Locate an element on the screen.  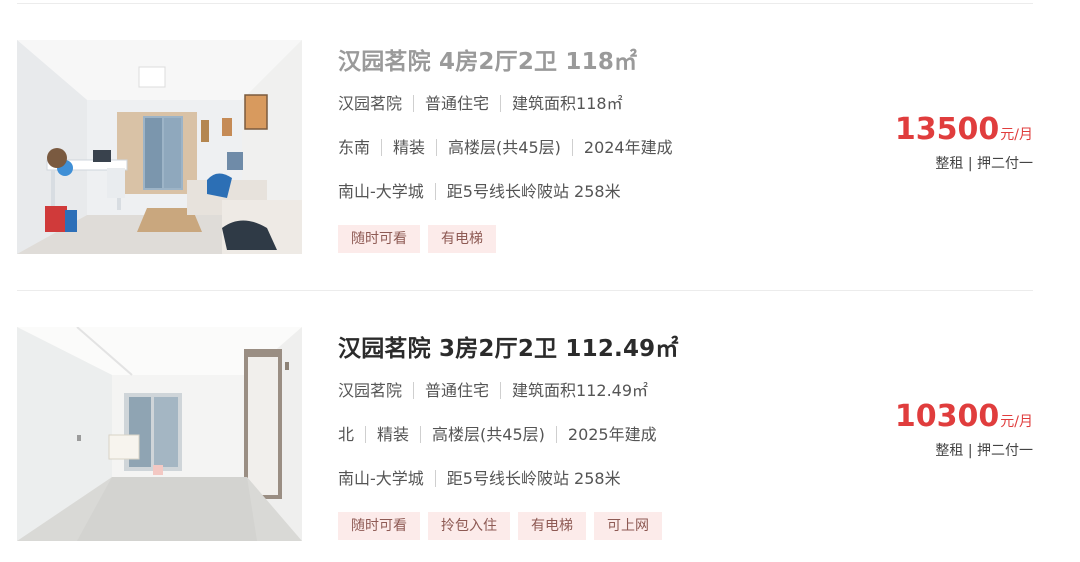
price-block: 10300元/月 整租 | 押二付一 is located at coordinates (964, 430).